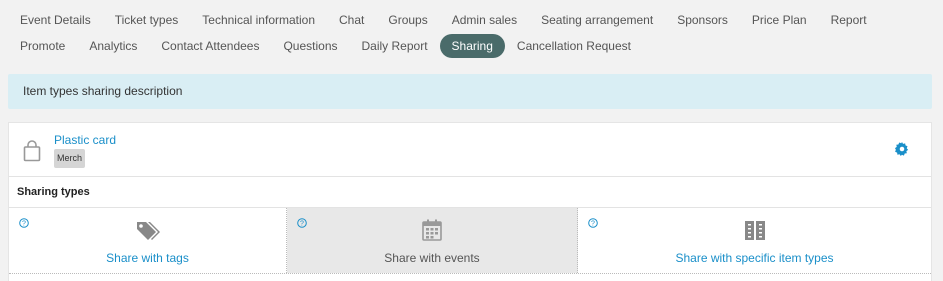  Describe the element at coordinates (472, 46) in the screenshot. I see `tab-sharing: Sharing` at that location.